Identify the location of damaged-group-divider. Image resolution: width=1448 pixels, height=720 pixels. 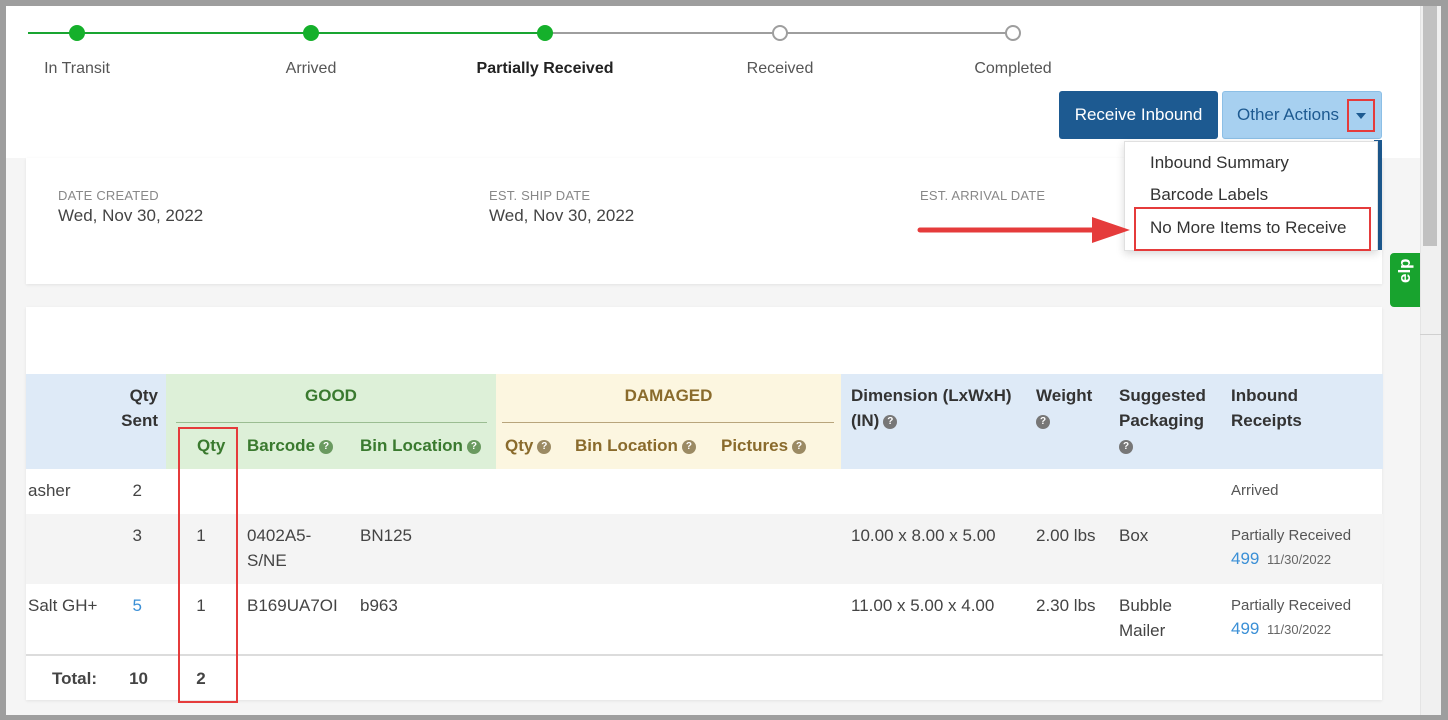
(668, 422).